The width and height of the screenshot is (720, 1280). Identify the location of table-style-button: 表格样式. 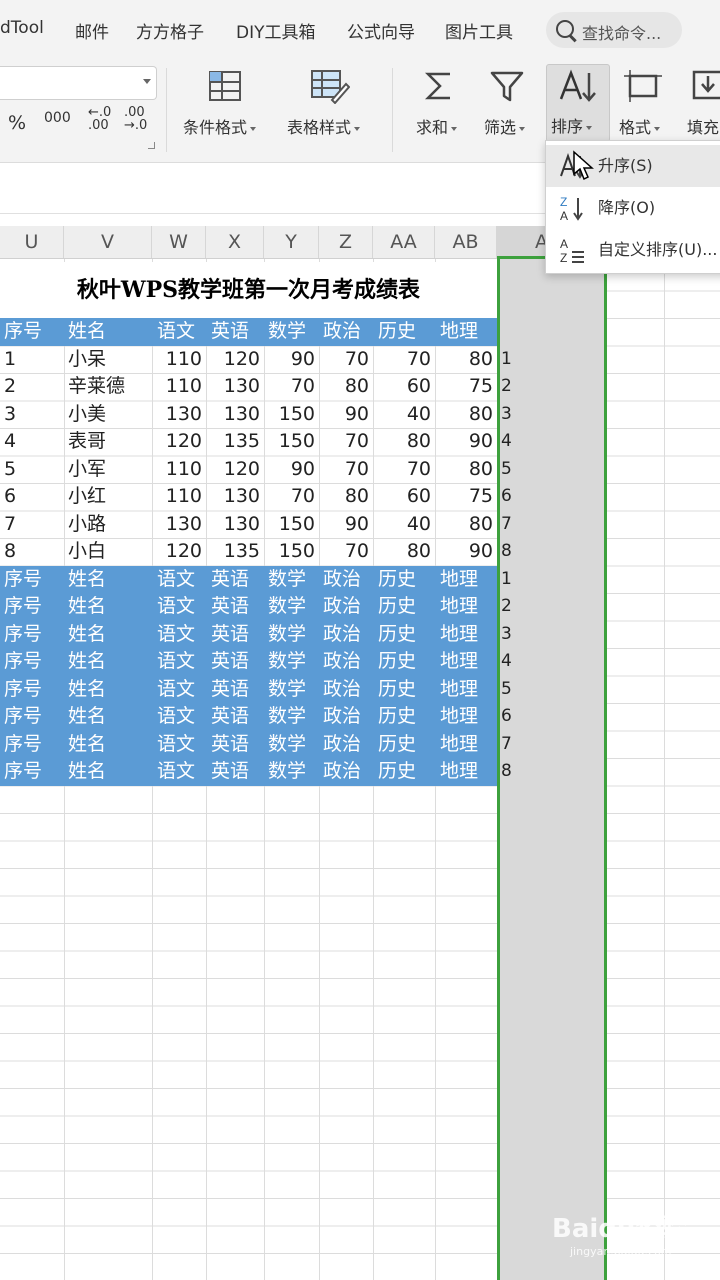
(324, 126).